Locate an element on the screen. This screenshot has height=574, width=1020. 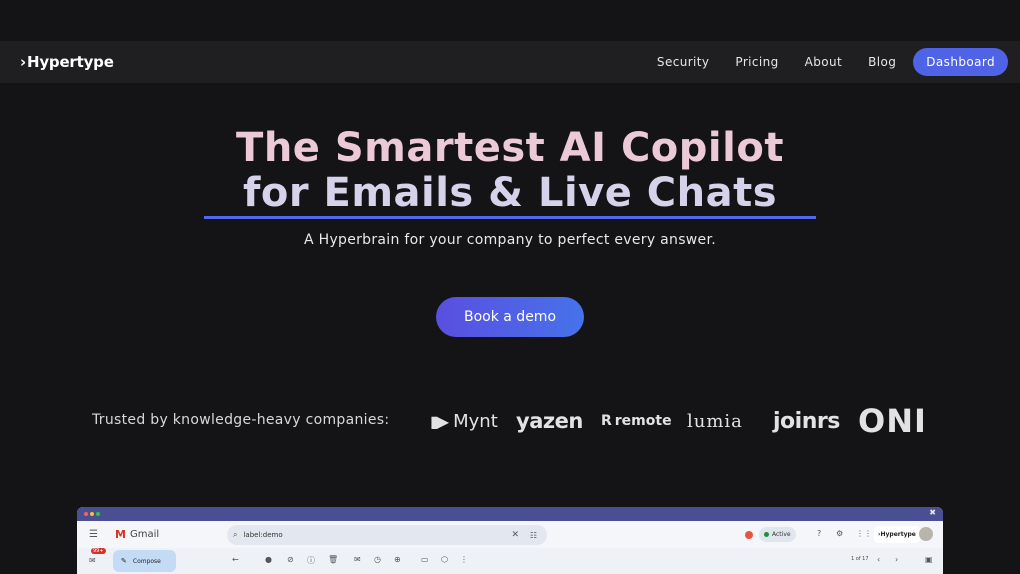
compose-label: Compose is located at coordinates (146, 561).